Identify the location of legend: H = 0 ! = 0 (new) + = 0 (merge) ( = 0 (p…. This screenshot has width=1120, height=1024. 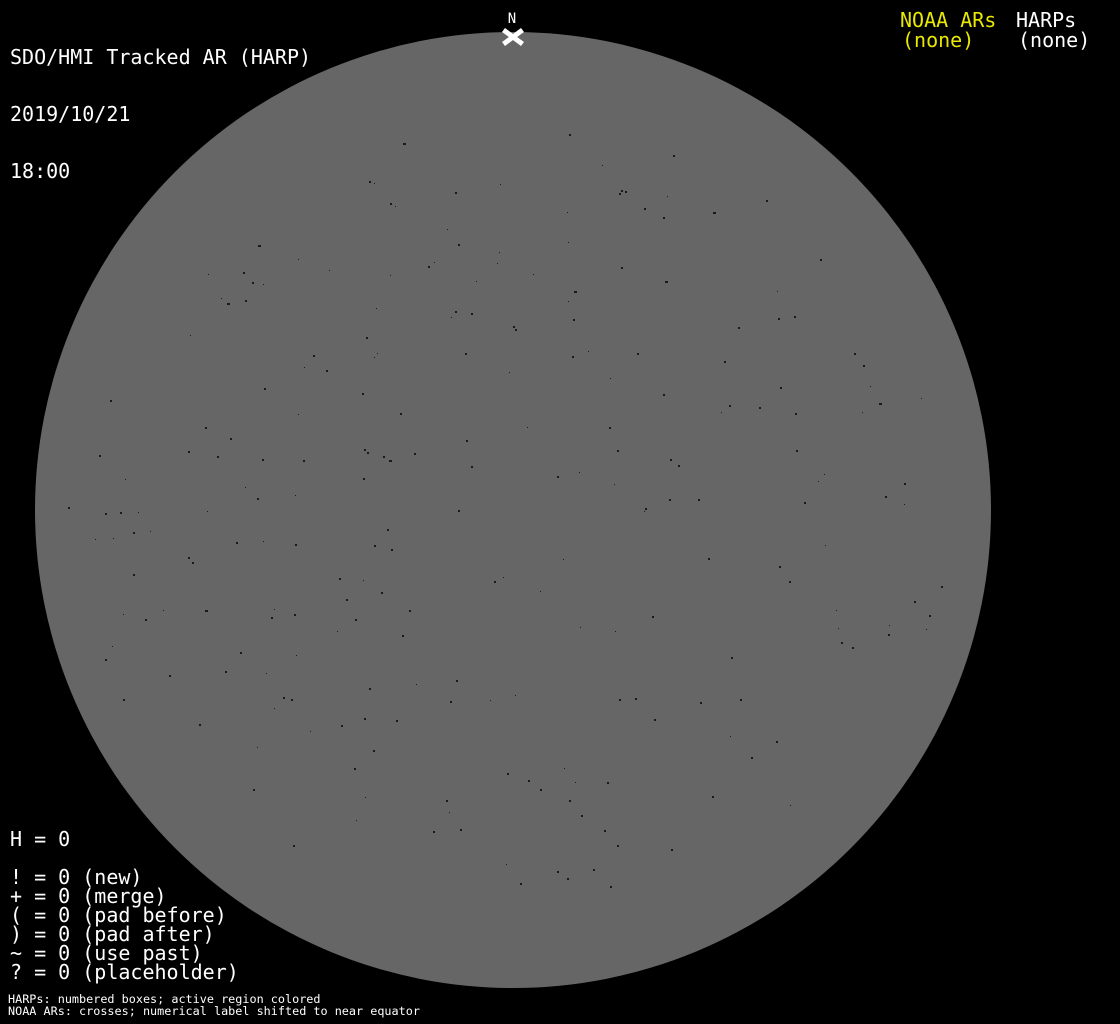
(124, 905).